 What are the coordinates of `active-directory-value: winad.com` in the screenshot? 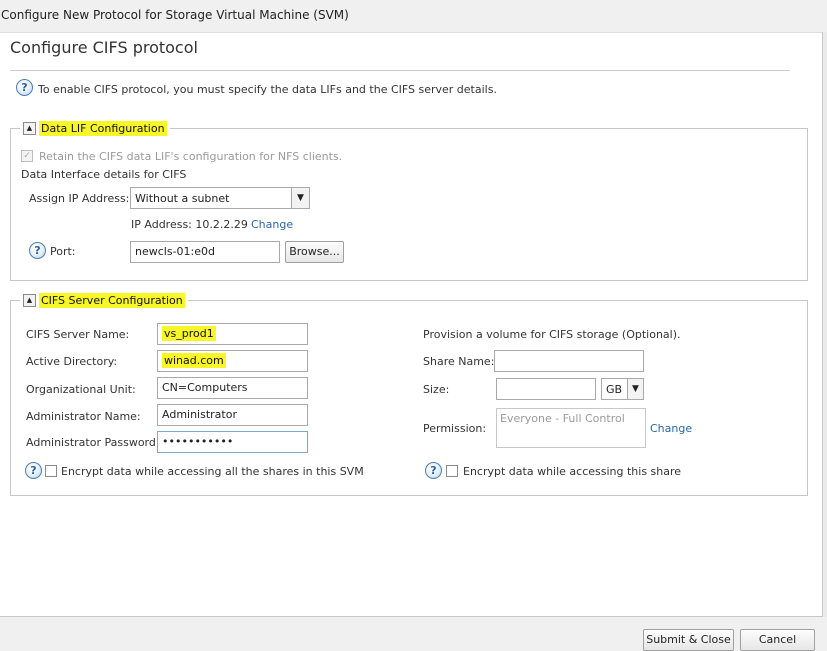 It's located at (194, 360).